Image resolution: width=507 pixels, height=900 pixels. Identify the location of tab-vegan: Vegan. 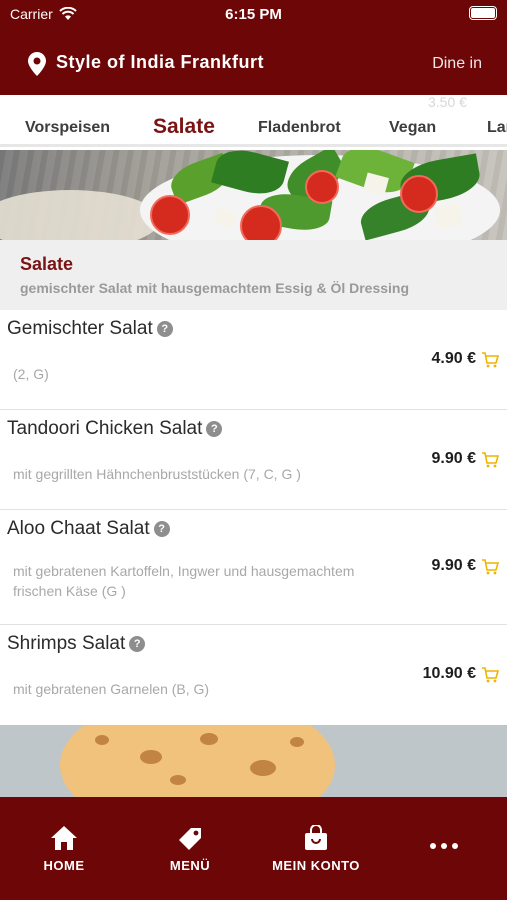
(412, 128).